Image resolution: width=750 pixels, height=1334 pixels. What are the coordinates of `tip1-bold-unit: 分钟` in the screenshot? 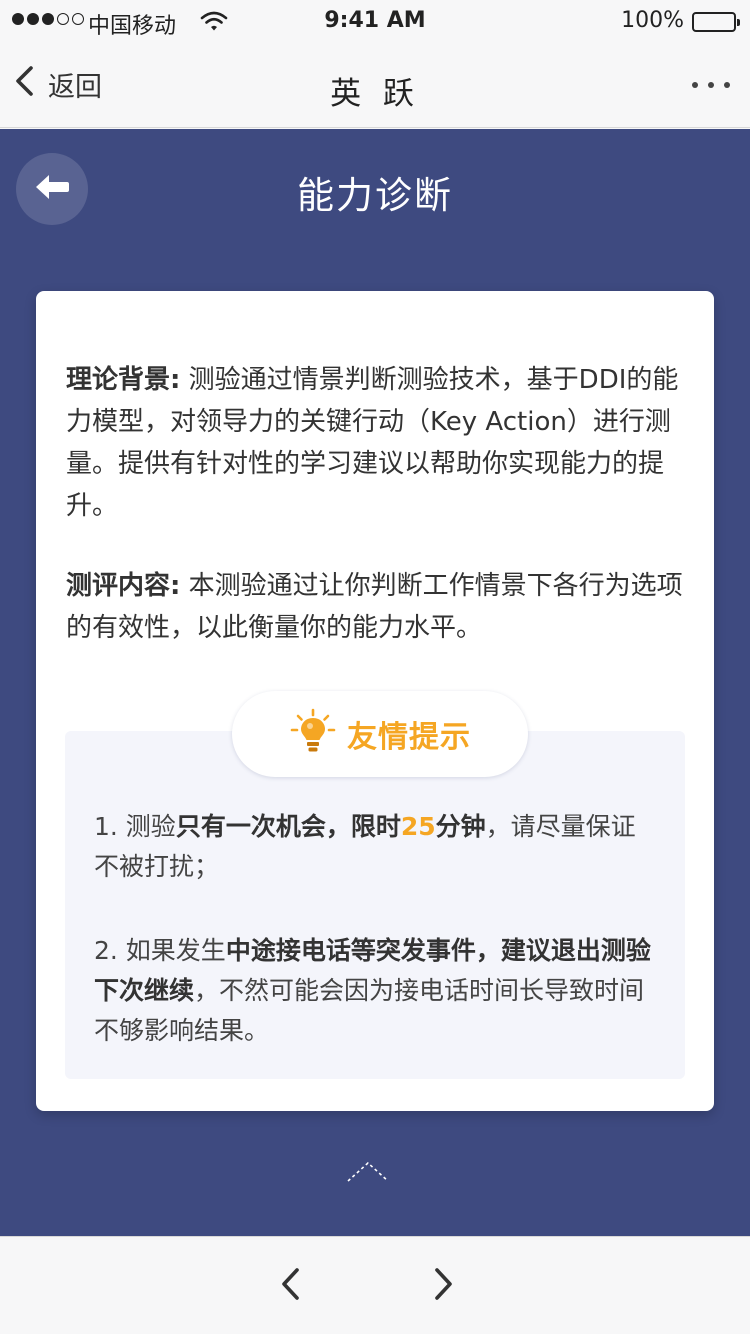 It's located at (460, 826).